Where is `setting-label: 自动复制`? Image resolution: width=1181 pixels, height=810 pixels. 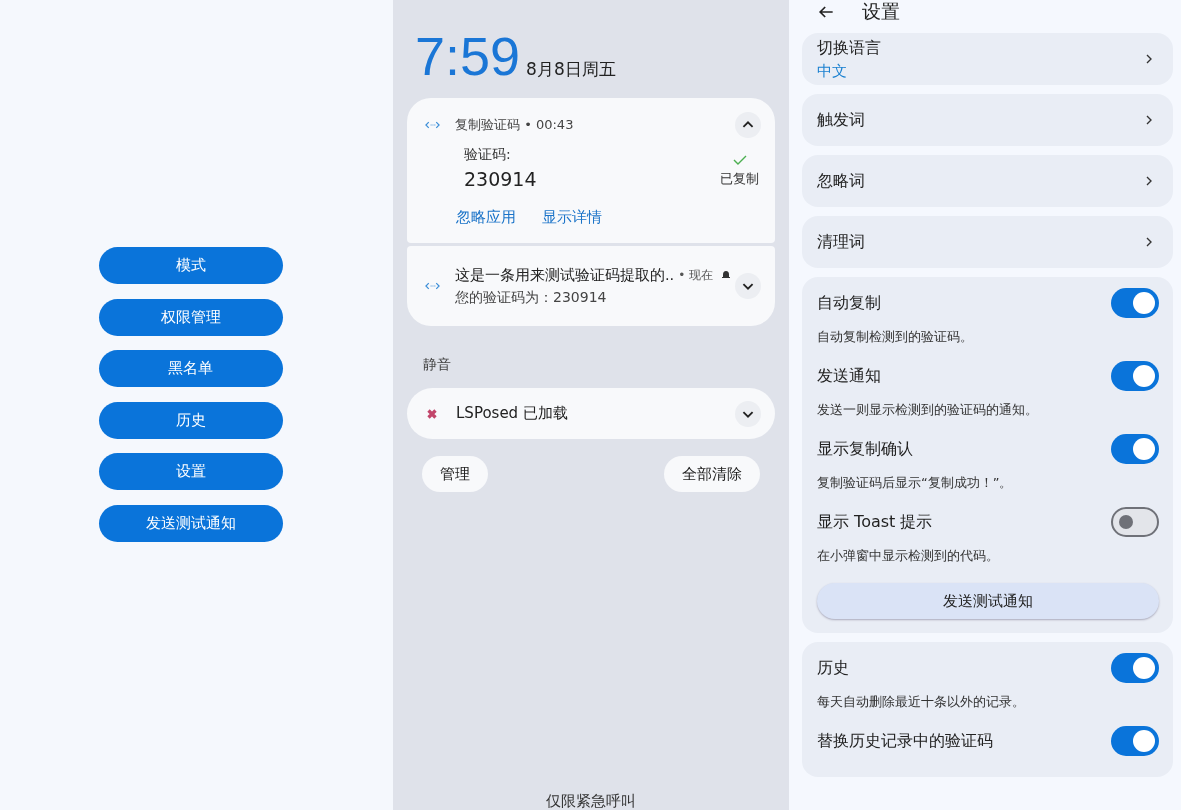
setting-label: 自动复制 is located at coordinates (849, 303).